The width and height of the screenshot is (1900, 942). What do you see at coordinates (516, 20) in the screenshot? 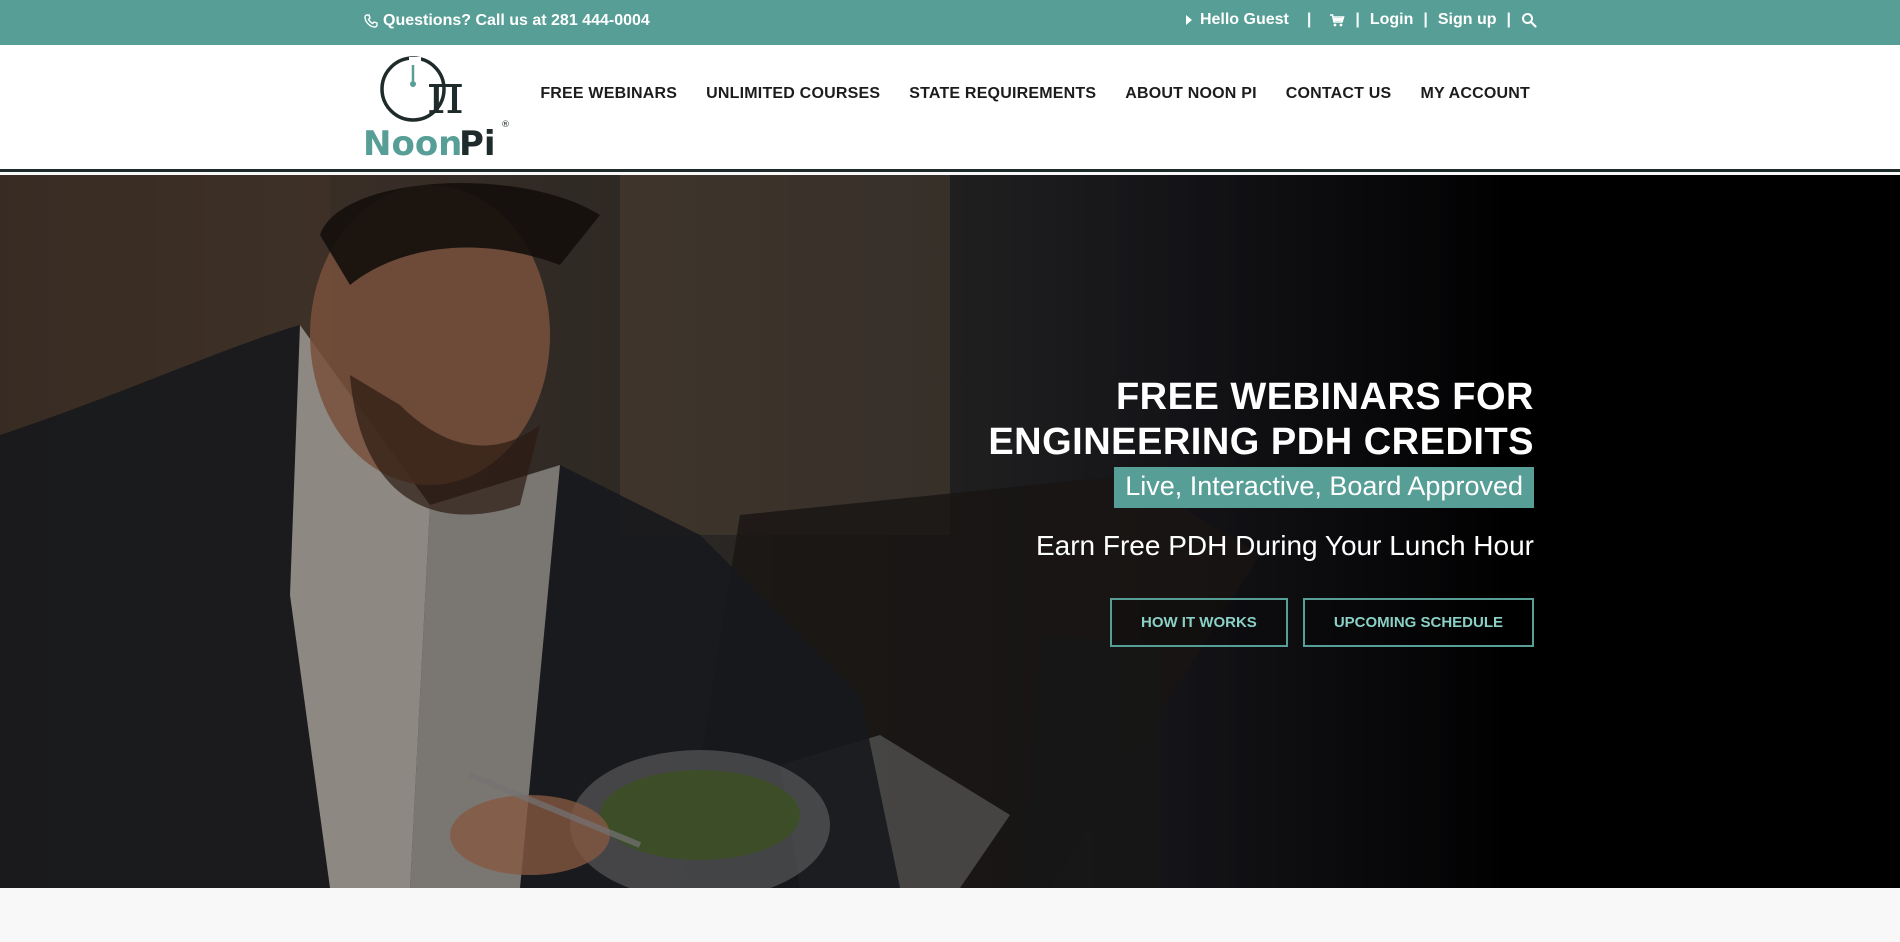
I see `phone-text: Questions? Call us at 281 444-0004` at bounding box center [516, 20].